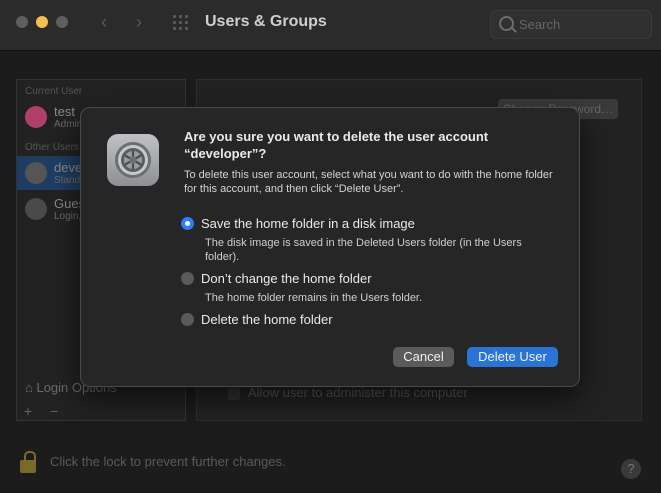 Image resolution: width=661 pixels, height=493 pixels. I want to click on system-preferences-gear-icon, so click(133, 160).